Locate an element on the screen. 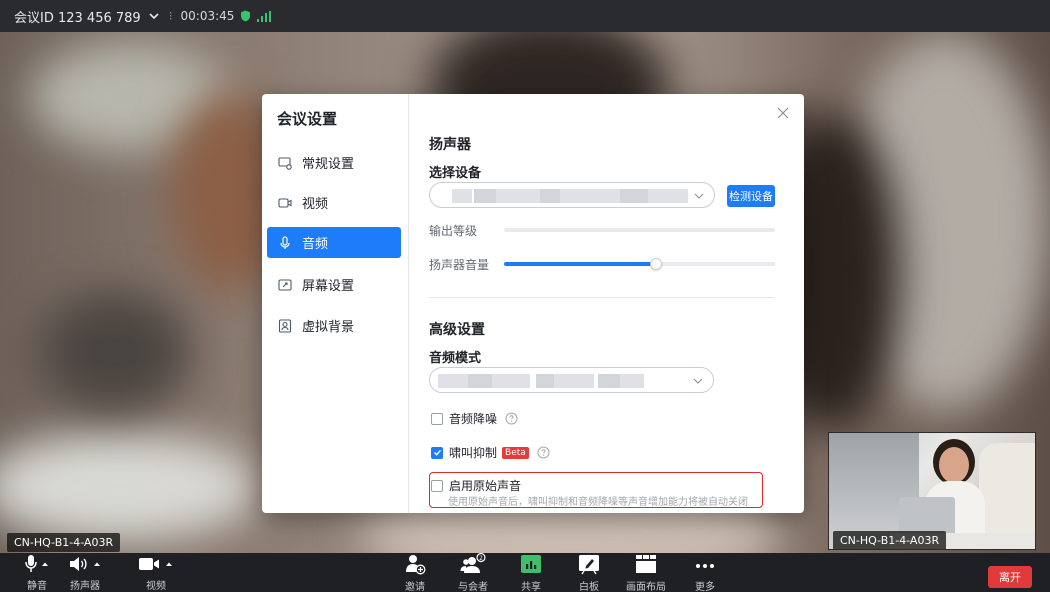  howling-suppression-label: 啸叫抑制 is located at coordinates (473, 453).